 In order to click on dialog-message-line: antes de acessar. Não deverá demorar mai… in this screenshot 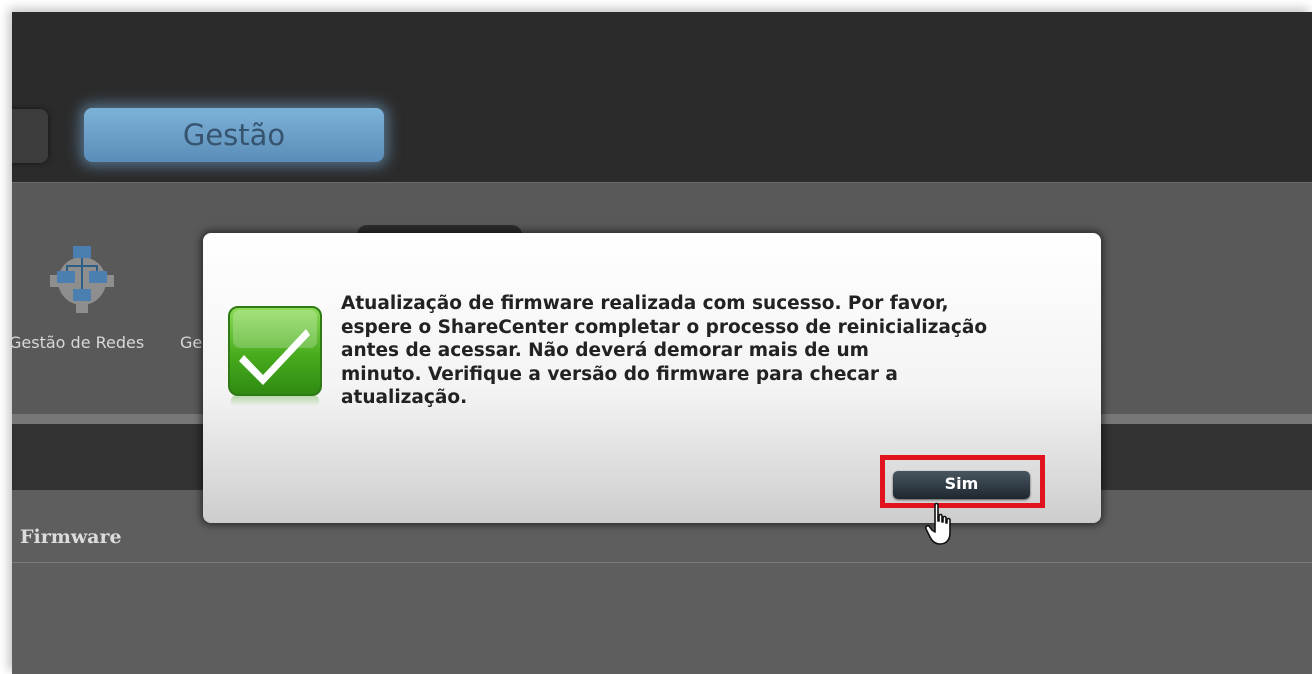, I will do `click(605, 350)`.